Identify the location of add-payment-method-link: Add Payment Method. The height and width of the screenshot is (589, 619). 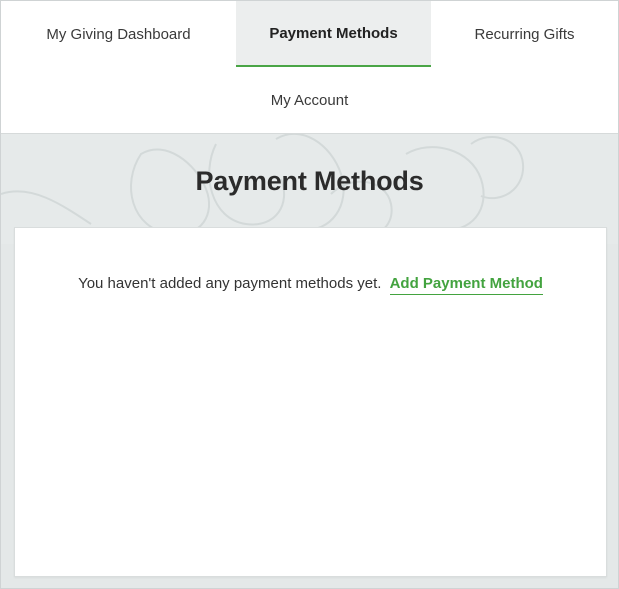
(466, 285).